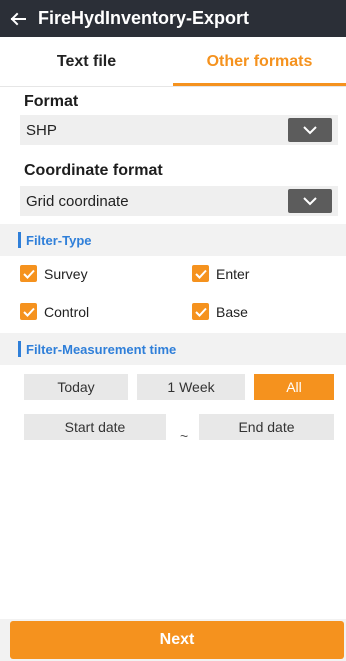  I want to click on checkbox-survey: Survey, so click(54, 273).